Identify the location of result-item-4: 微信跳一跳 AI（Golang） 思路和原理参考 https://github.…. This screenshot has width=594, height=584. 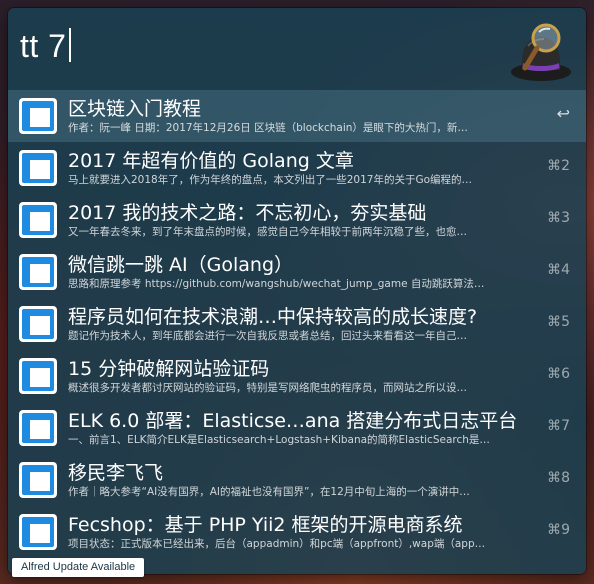
(297, 272).